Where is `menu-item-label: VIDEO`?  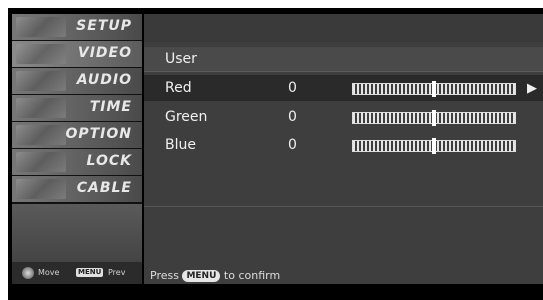
menu-item-label: VIDEO is located at coordinates (104, 53).